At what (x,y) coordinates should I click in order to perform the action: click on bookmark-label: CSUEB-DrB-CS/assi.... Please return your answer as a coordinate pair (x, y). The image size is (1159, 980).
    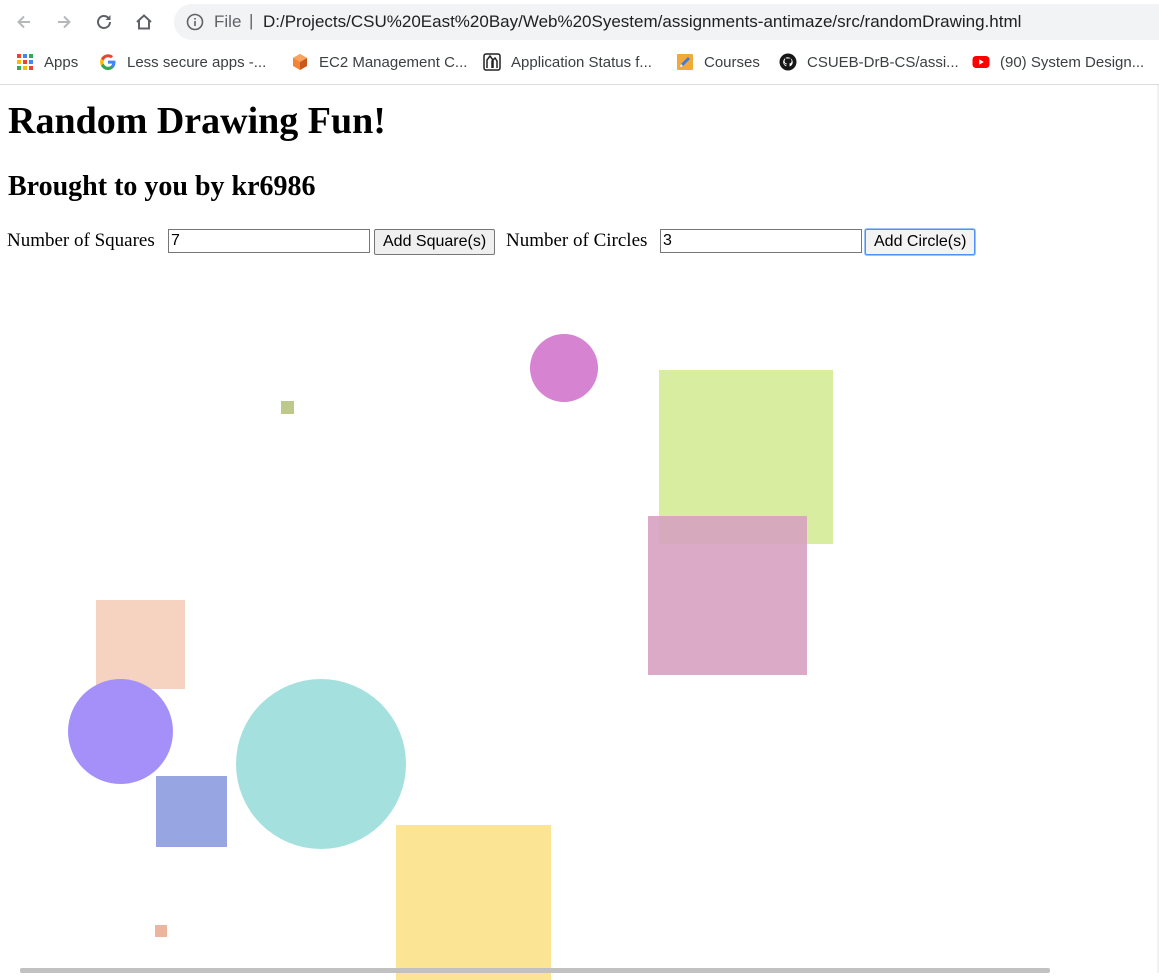
    Looking at the image, I should click on (883, 62).